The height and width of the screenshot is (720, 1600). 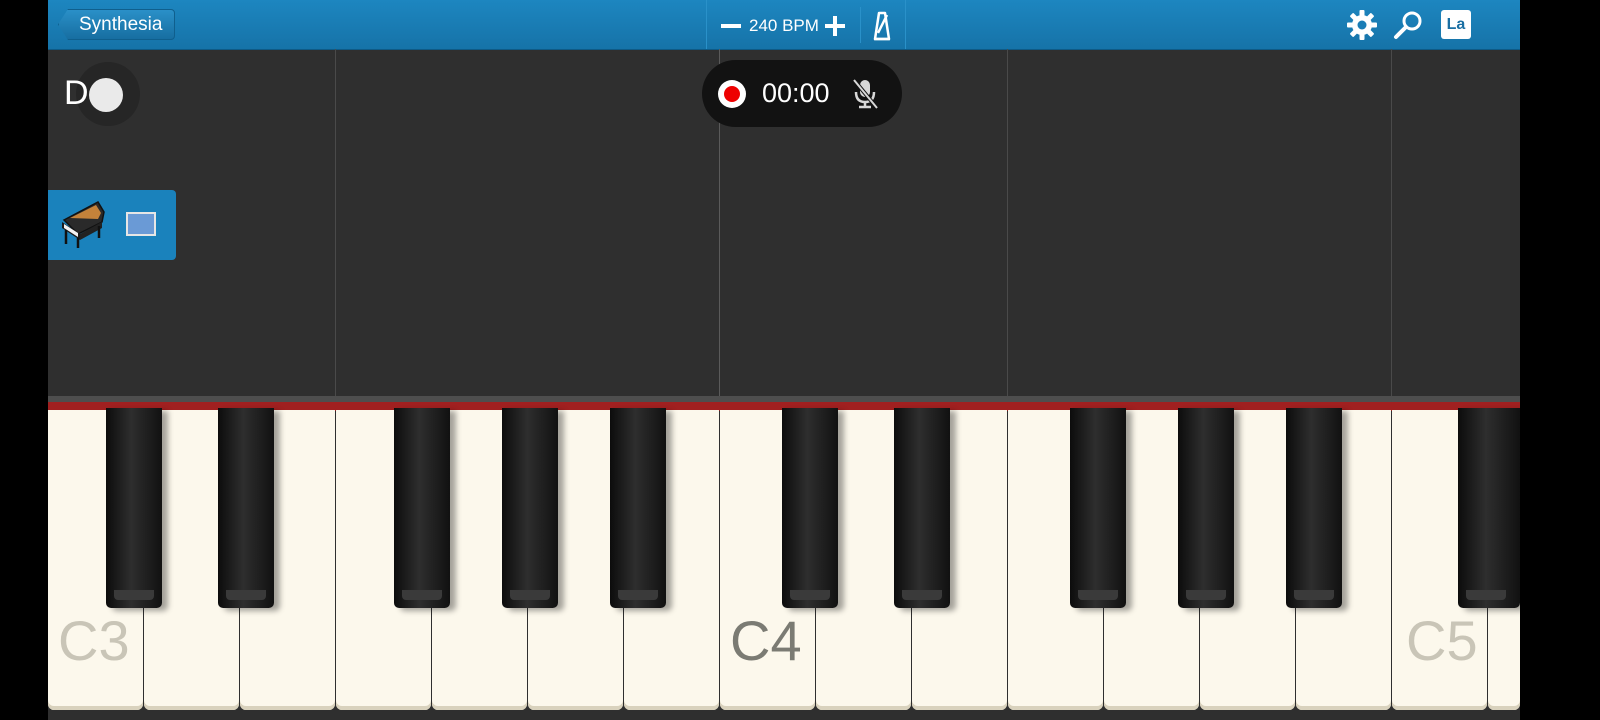 I want to click on grand-piano-icon, so click(x=83, y=224).